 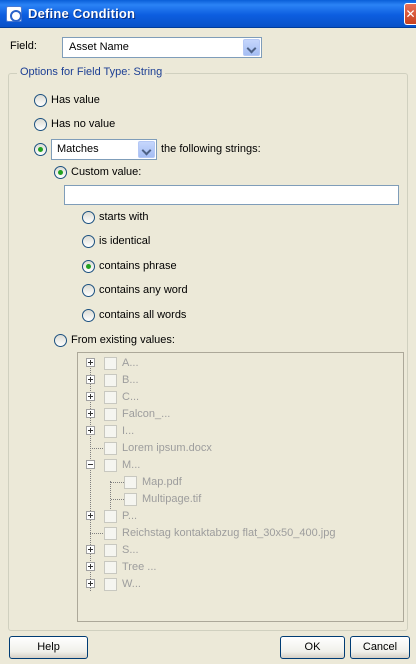 I want to click on contains-all-words-radio, so click(x=88, y=315).